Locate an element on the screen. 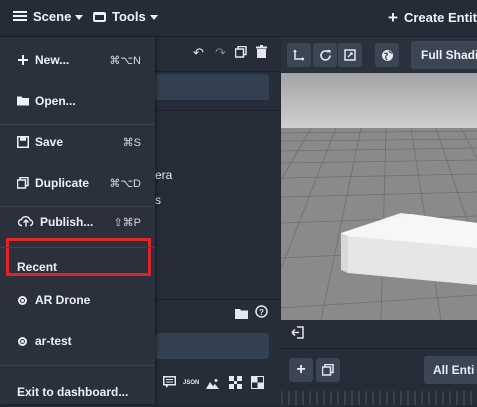 The image size is (477, 407). rotate-tool-button is located at coordinates (325, 55).